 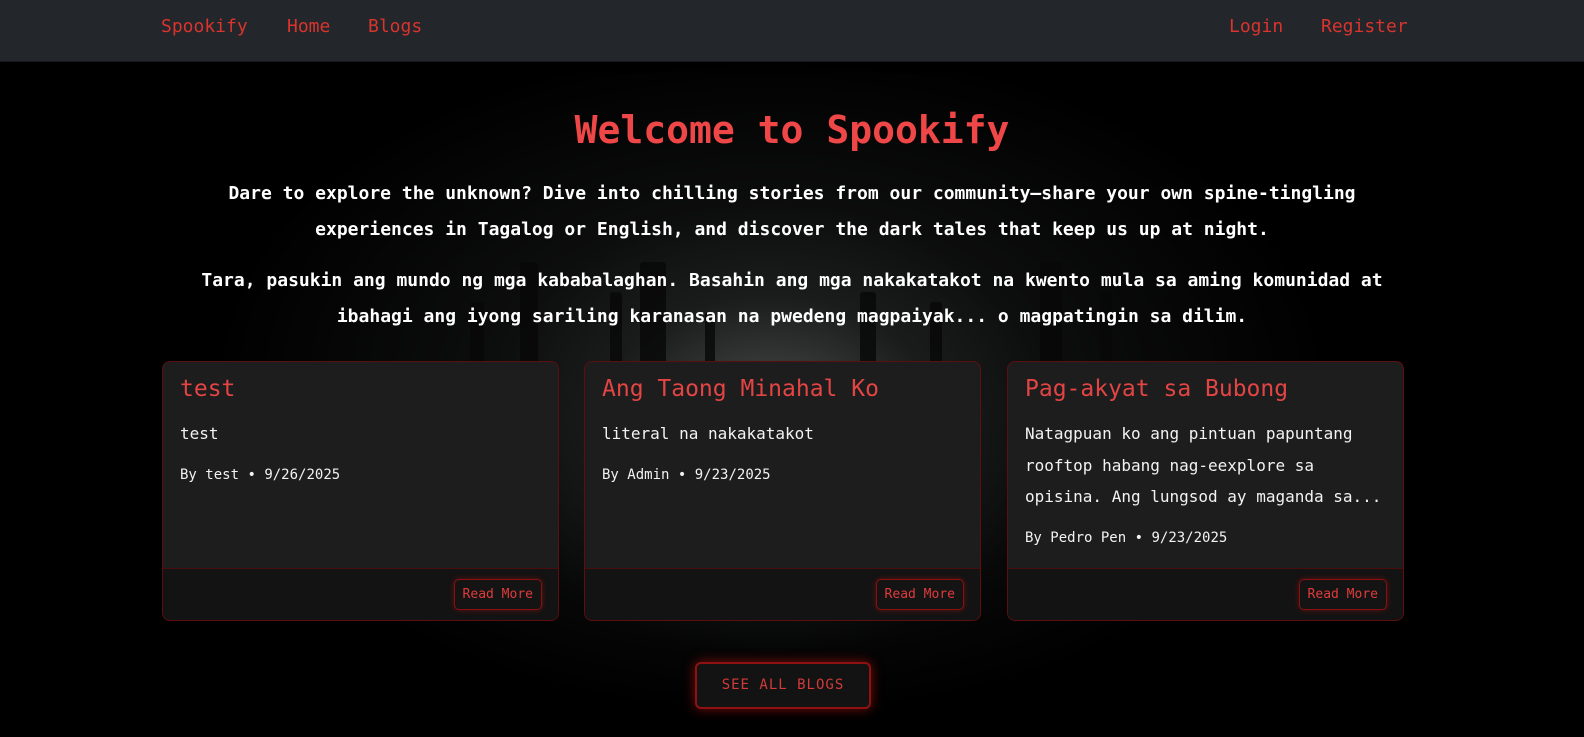 What do you see at coordinates (1364, 26) in the screenshot?
I see `nav-register-link: Register` at bounding box center [1364, 26].